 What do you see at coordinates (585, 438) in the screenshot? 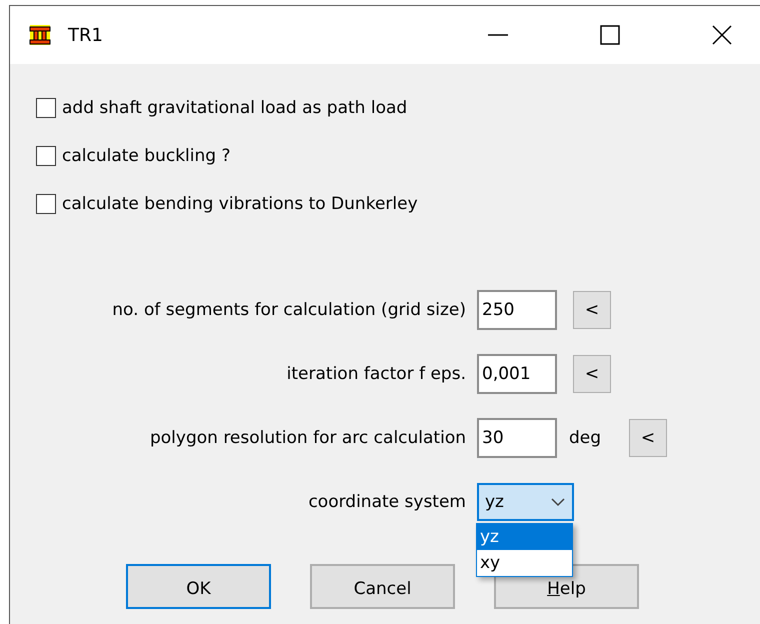
I see `unit-label: deg` at bounding box center [585, 438].